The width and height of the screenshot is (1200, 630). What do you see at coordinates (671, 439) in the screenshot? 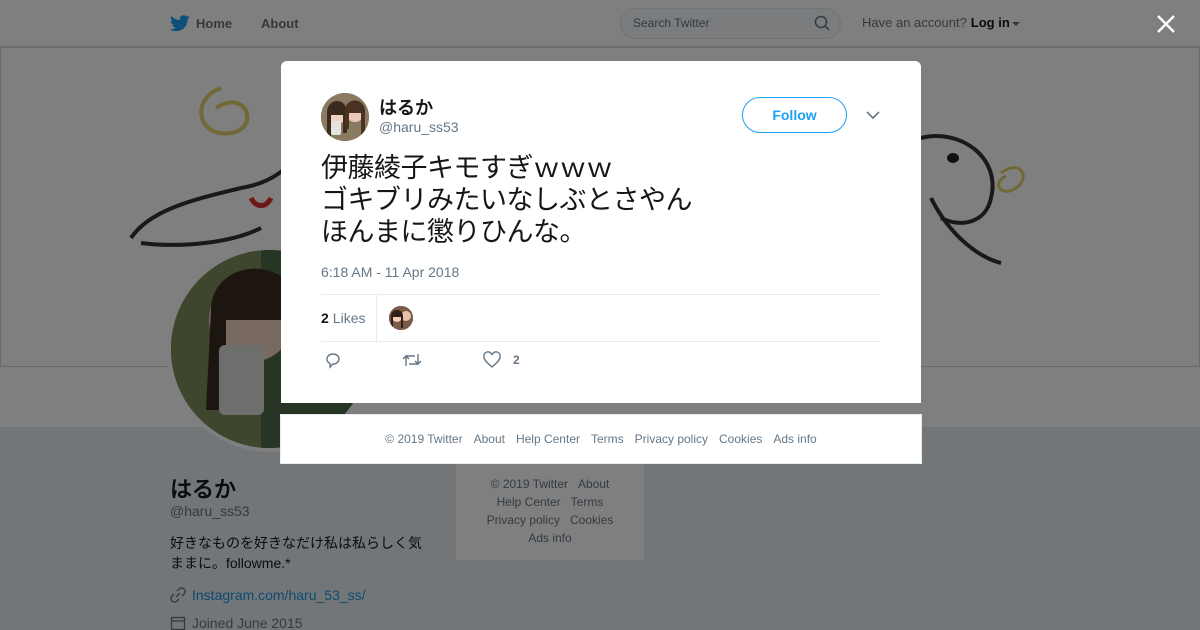
I see `footer-privacy: Privacy policy` at bounding box center [671, 439].